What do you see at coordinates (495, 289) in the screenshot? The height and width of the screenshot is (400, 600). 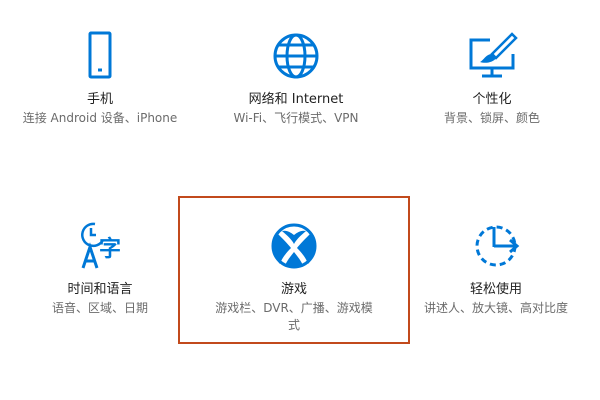 I see `tile-title-ease-of-access: 轻松使用` at bounding box center [495, 289].